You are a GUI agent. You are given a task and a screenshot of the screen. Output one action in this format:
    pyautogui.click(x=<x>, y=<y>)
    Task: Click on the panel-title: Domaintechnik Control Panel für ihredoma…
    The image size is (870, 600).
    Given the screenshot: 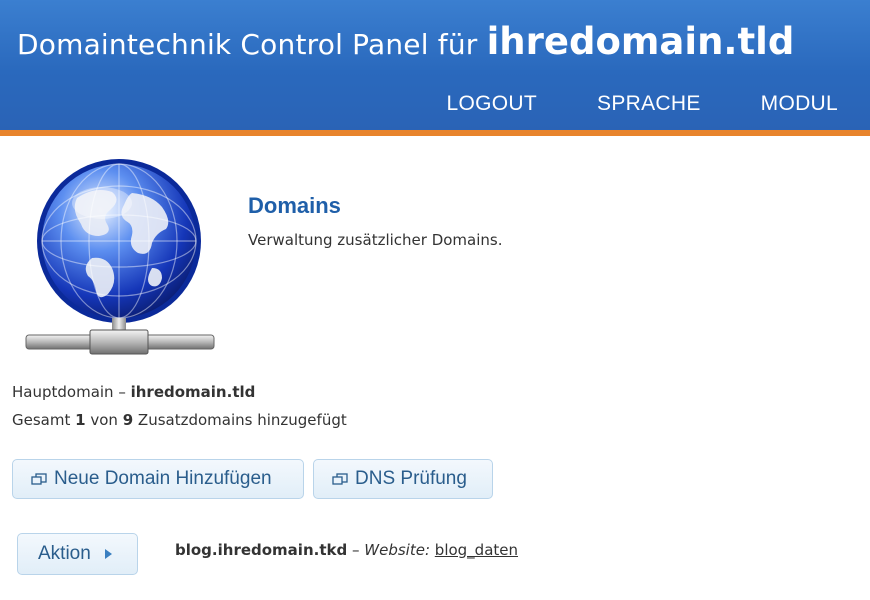 What is the action you would take?
    pyautogui.click(x=405, y=41)
    